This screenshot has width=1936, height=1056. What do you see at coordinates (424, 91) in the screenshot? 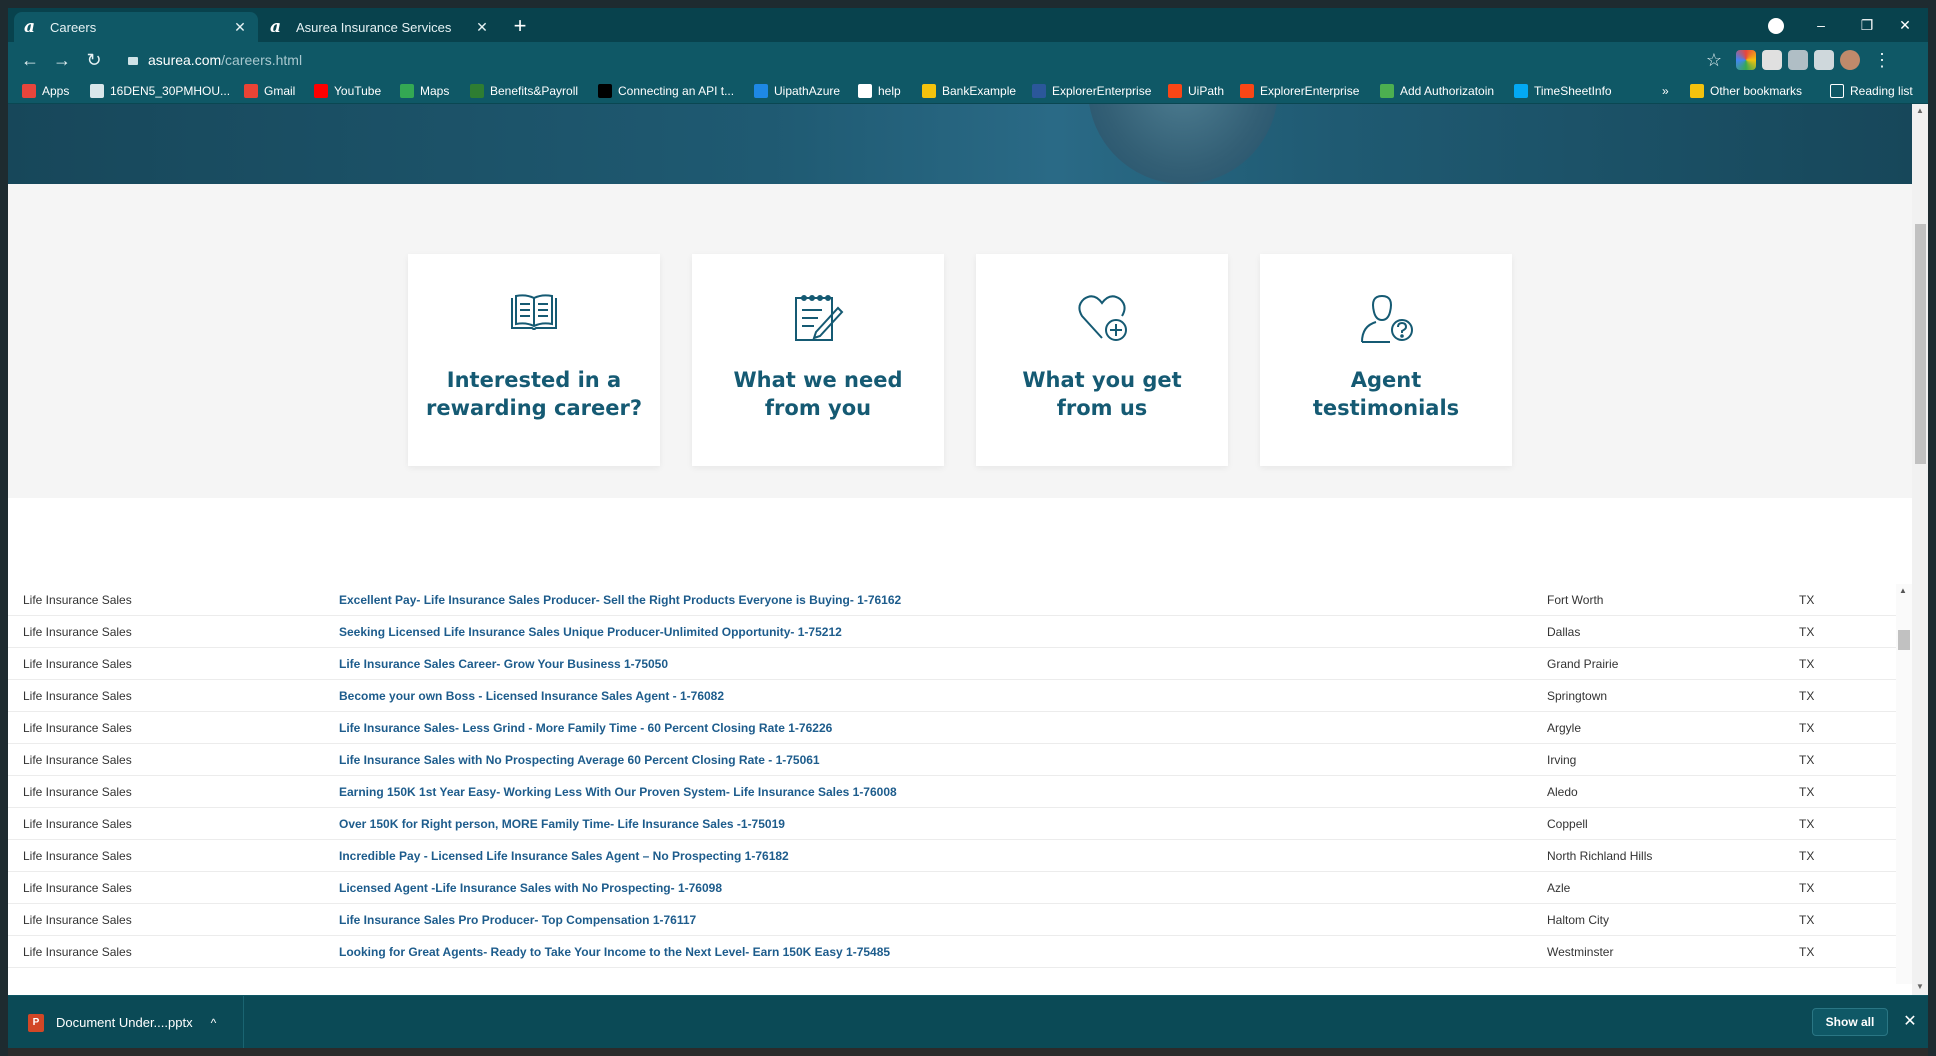
I see `bookmark-maps: Maps` at bounding box center [424, 91].